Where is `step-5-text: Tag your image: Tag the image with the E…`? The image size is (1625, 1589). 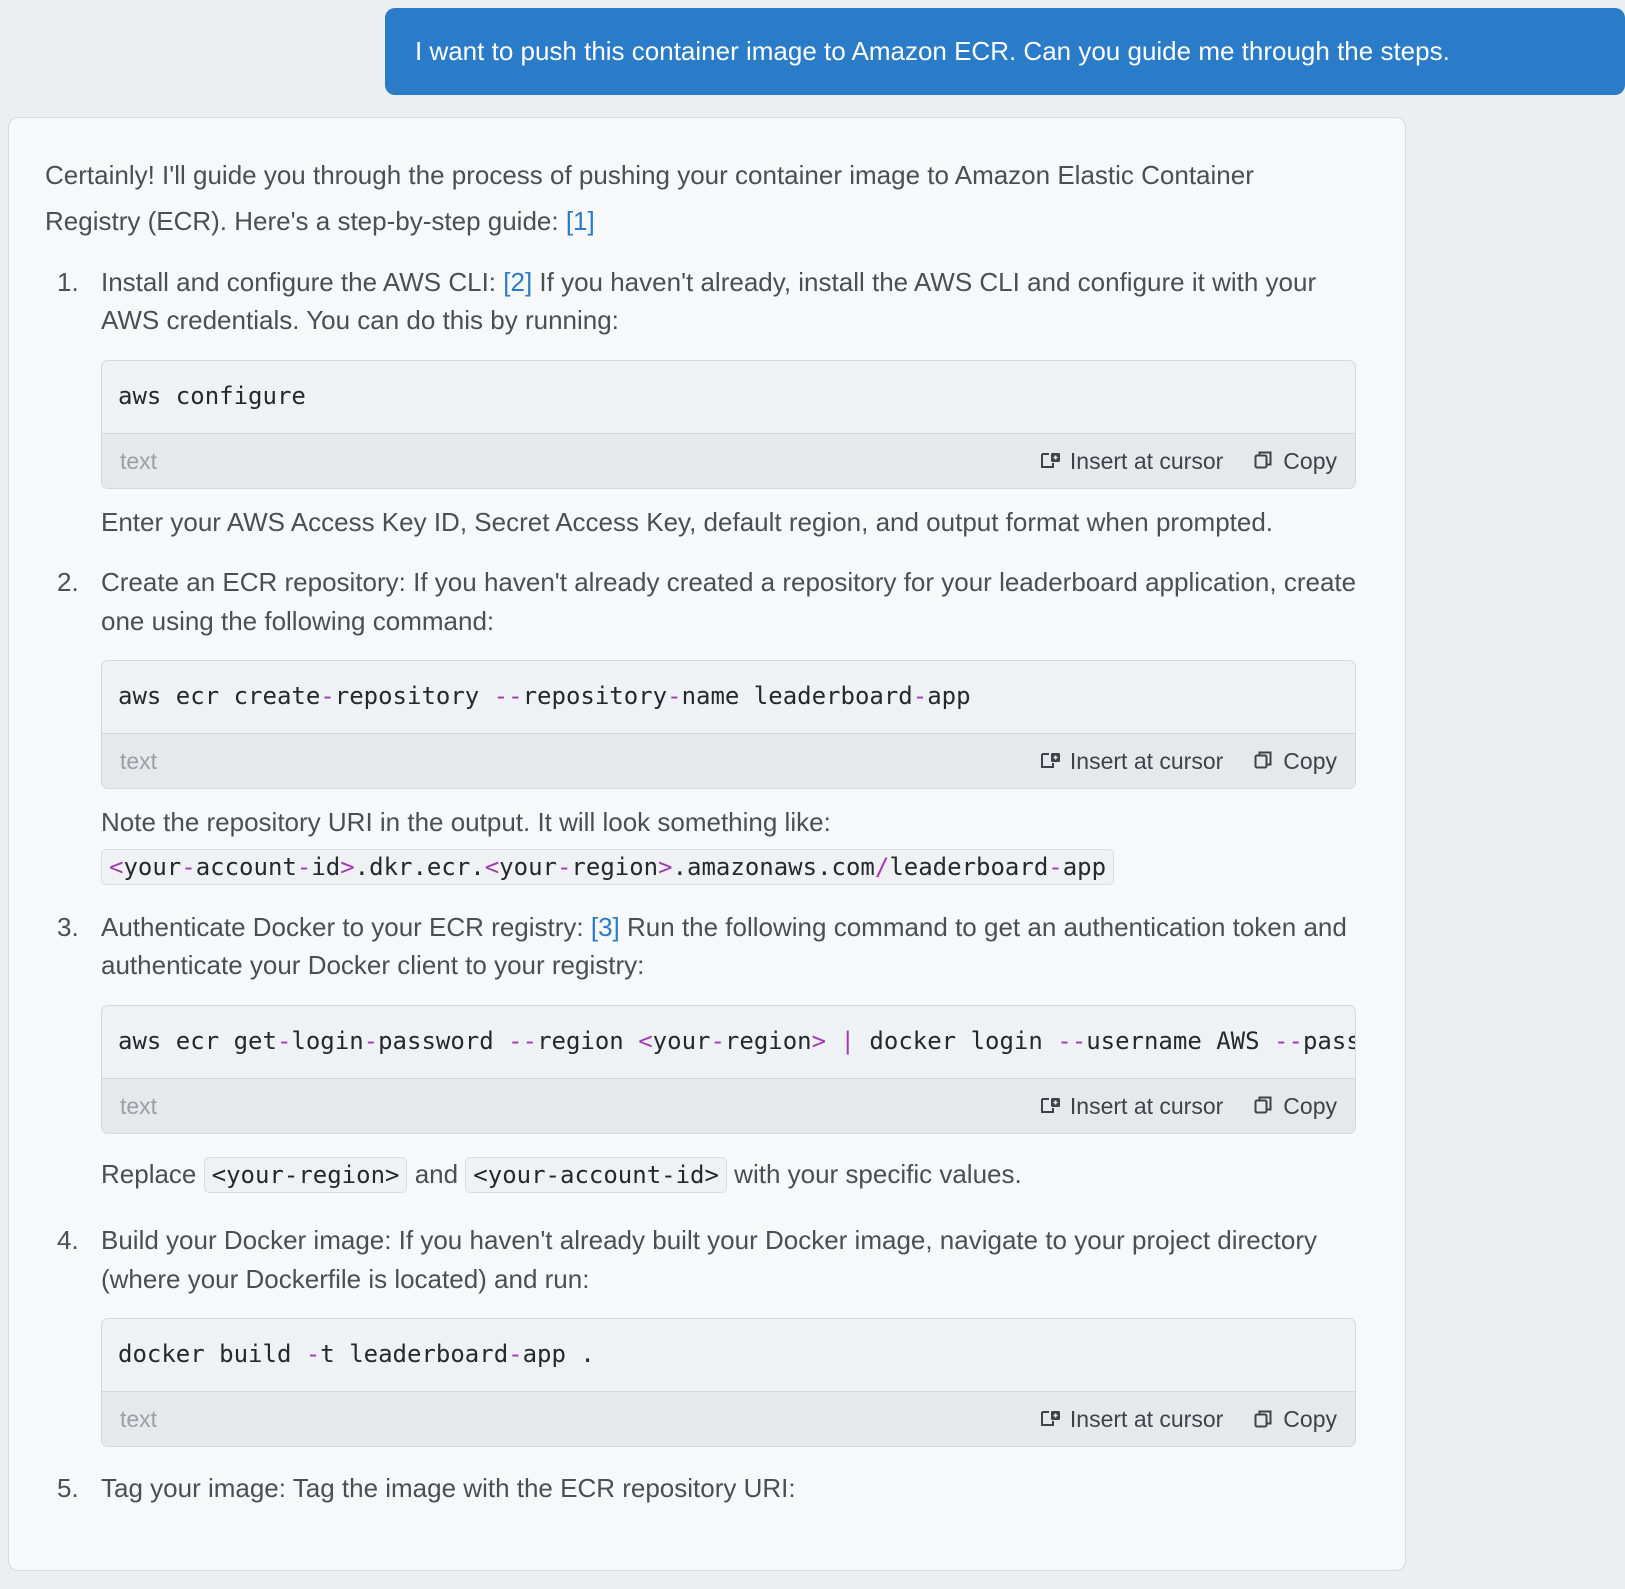 step-5-text: Tag your image: Tag the image with the E… is located at coordinates (448, 1488).